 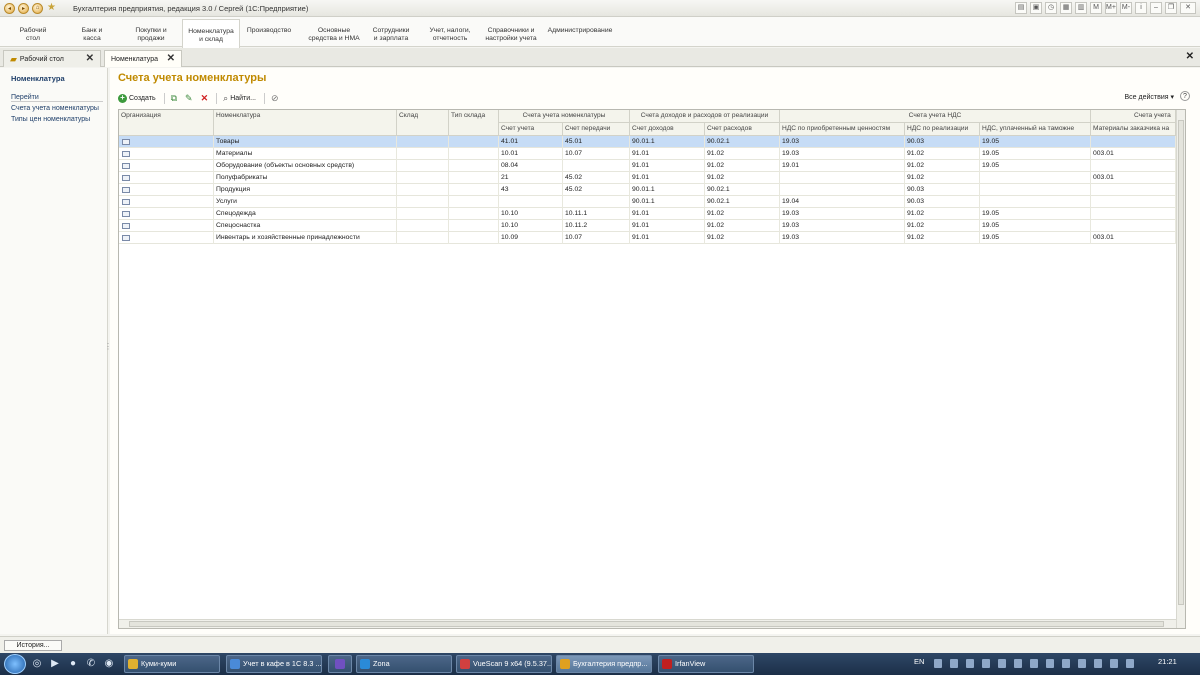 I want to click on quicklaunch-icon: ◎, so click(x=37, y=664).